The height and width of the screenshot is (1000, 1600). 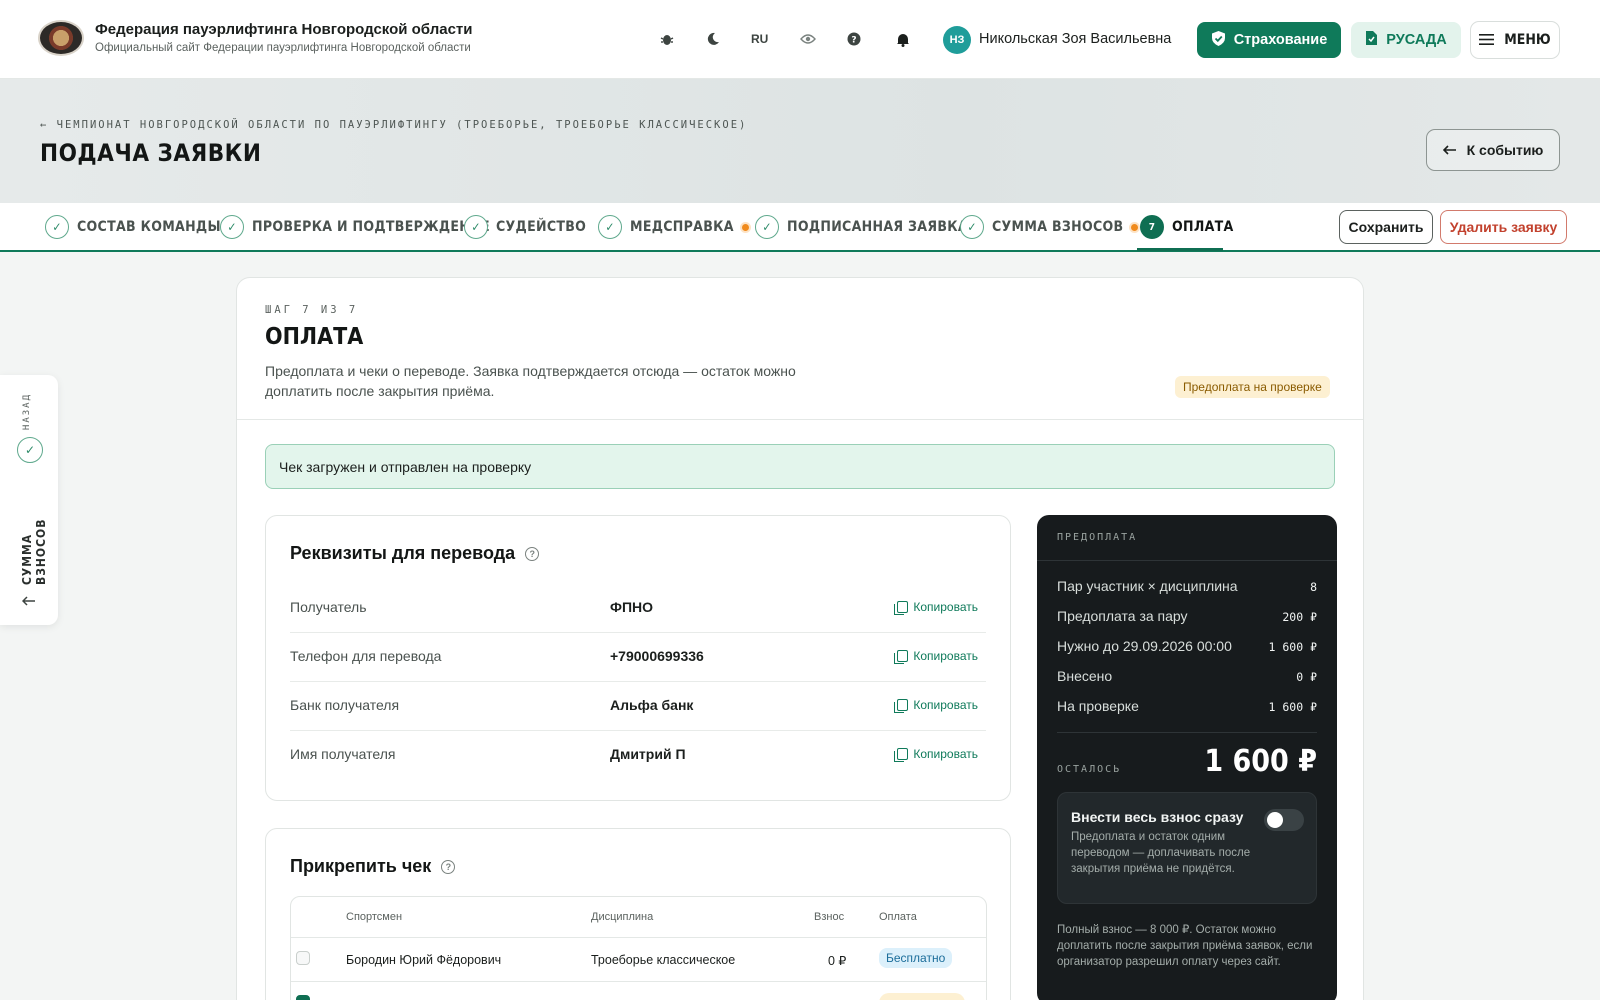 I want to click on copy-label: Копировать, so click(x=945, y=607).